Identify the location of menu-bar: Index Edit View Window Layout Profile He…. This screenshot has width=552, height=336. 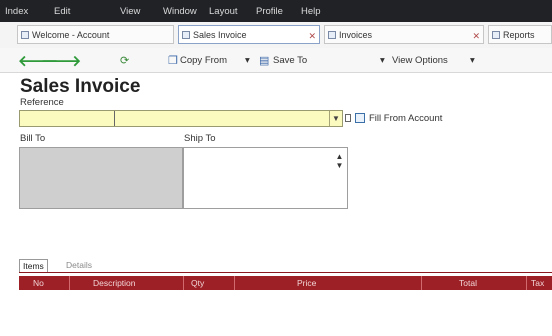
(276, 11).